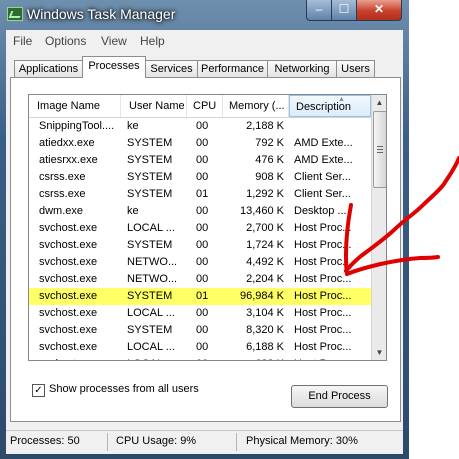 Image resolution: width=459 pixels, height=459 pixels. What do you see at coordinates (114, 67) in the screenshot?
I see `tab-processes: Processes` at bounding box center [114, 67].